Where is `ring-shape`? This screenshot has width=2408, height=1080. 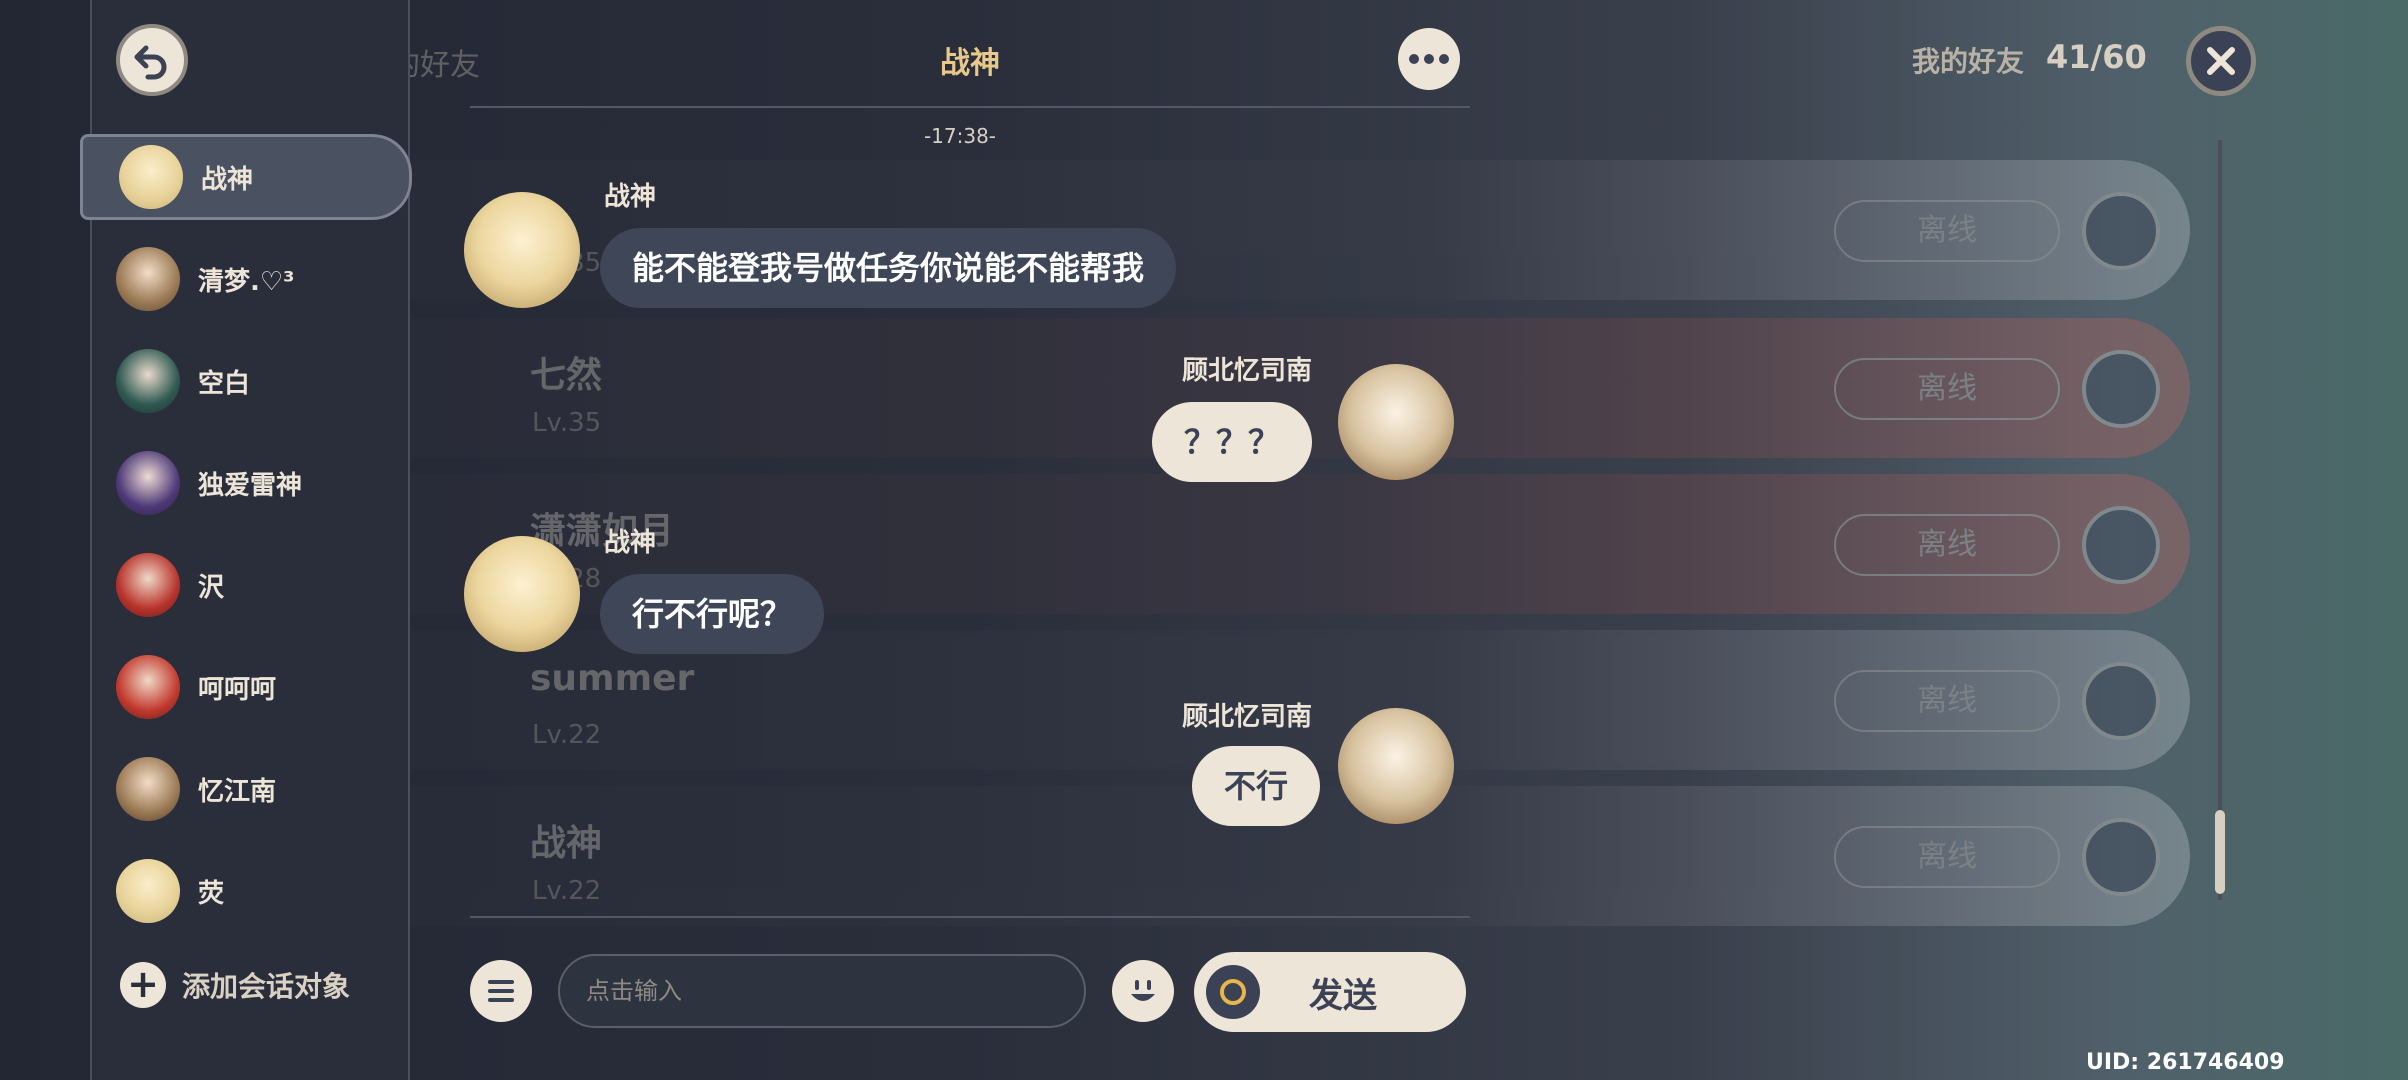 ring-shape is located at coordinates (1233, 992).